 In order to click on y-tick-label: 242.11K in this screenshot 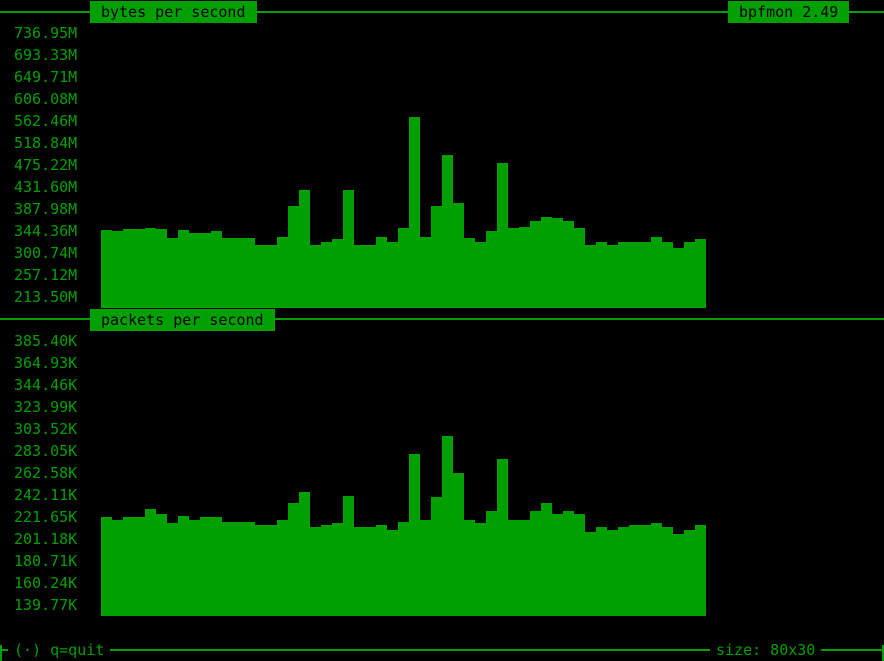, I will do `click(46, 495)`.